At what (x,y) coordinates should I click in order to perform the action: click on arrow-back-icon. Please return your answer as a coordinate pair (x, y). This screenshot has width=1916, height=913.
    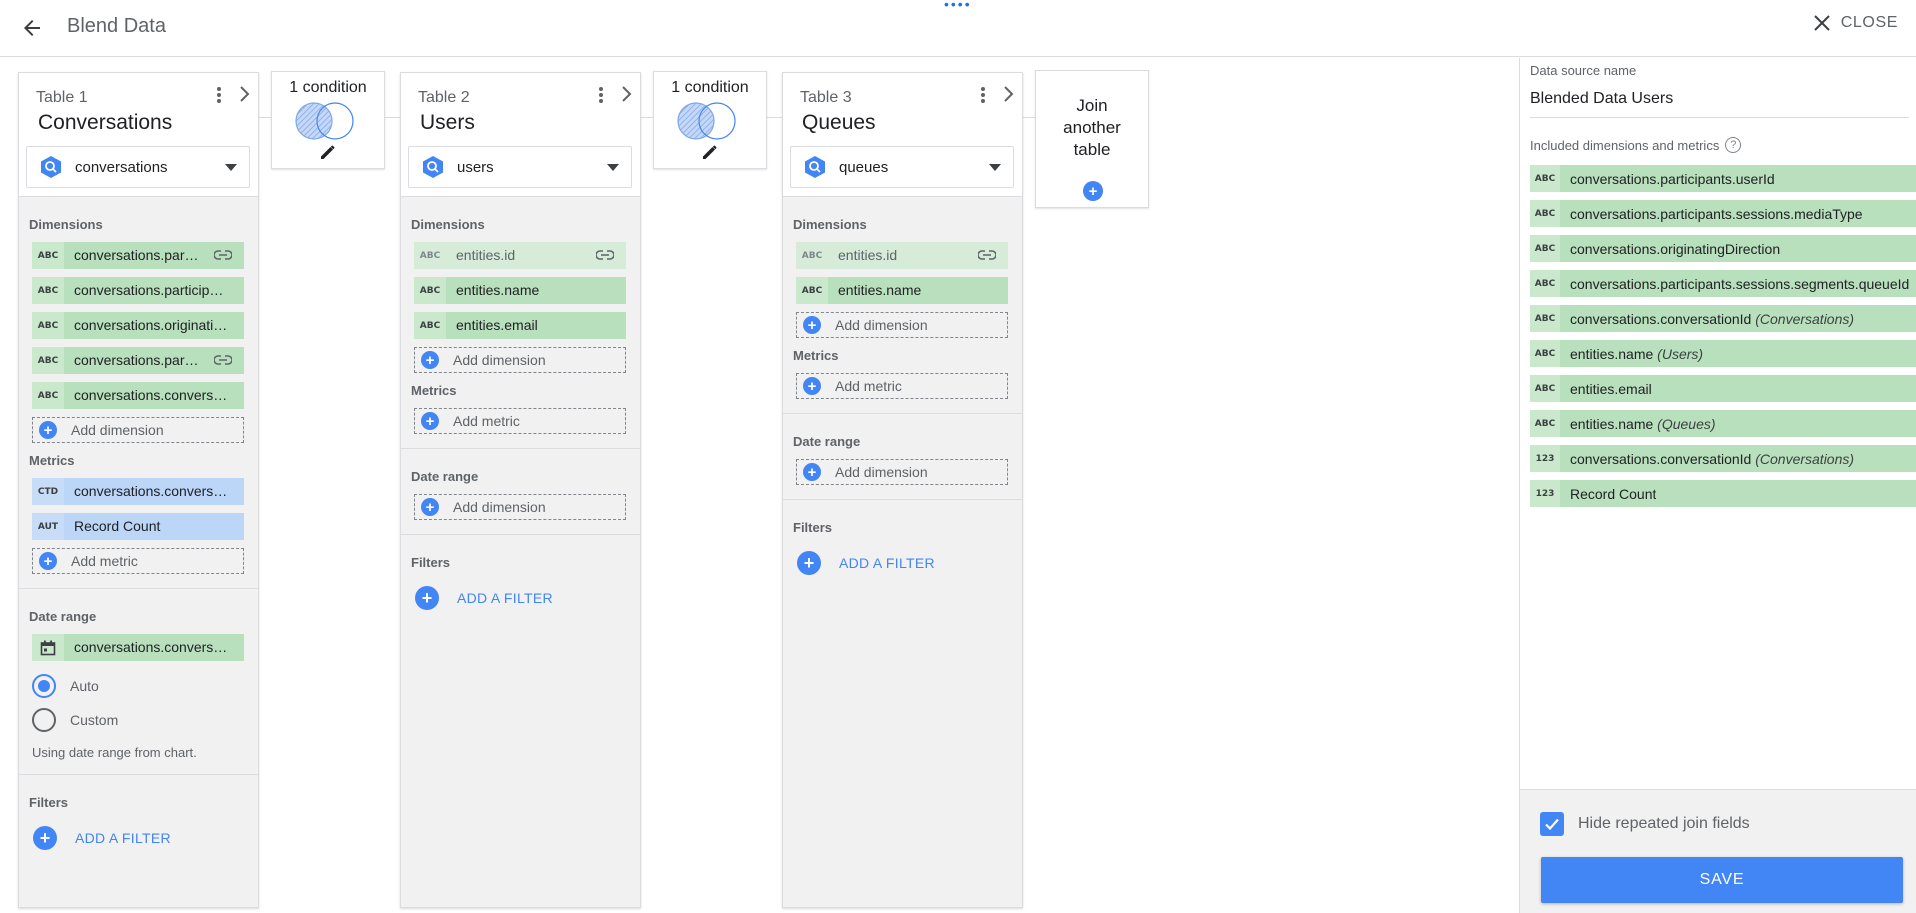
    Looking at the image, I should click on (32, 28).